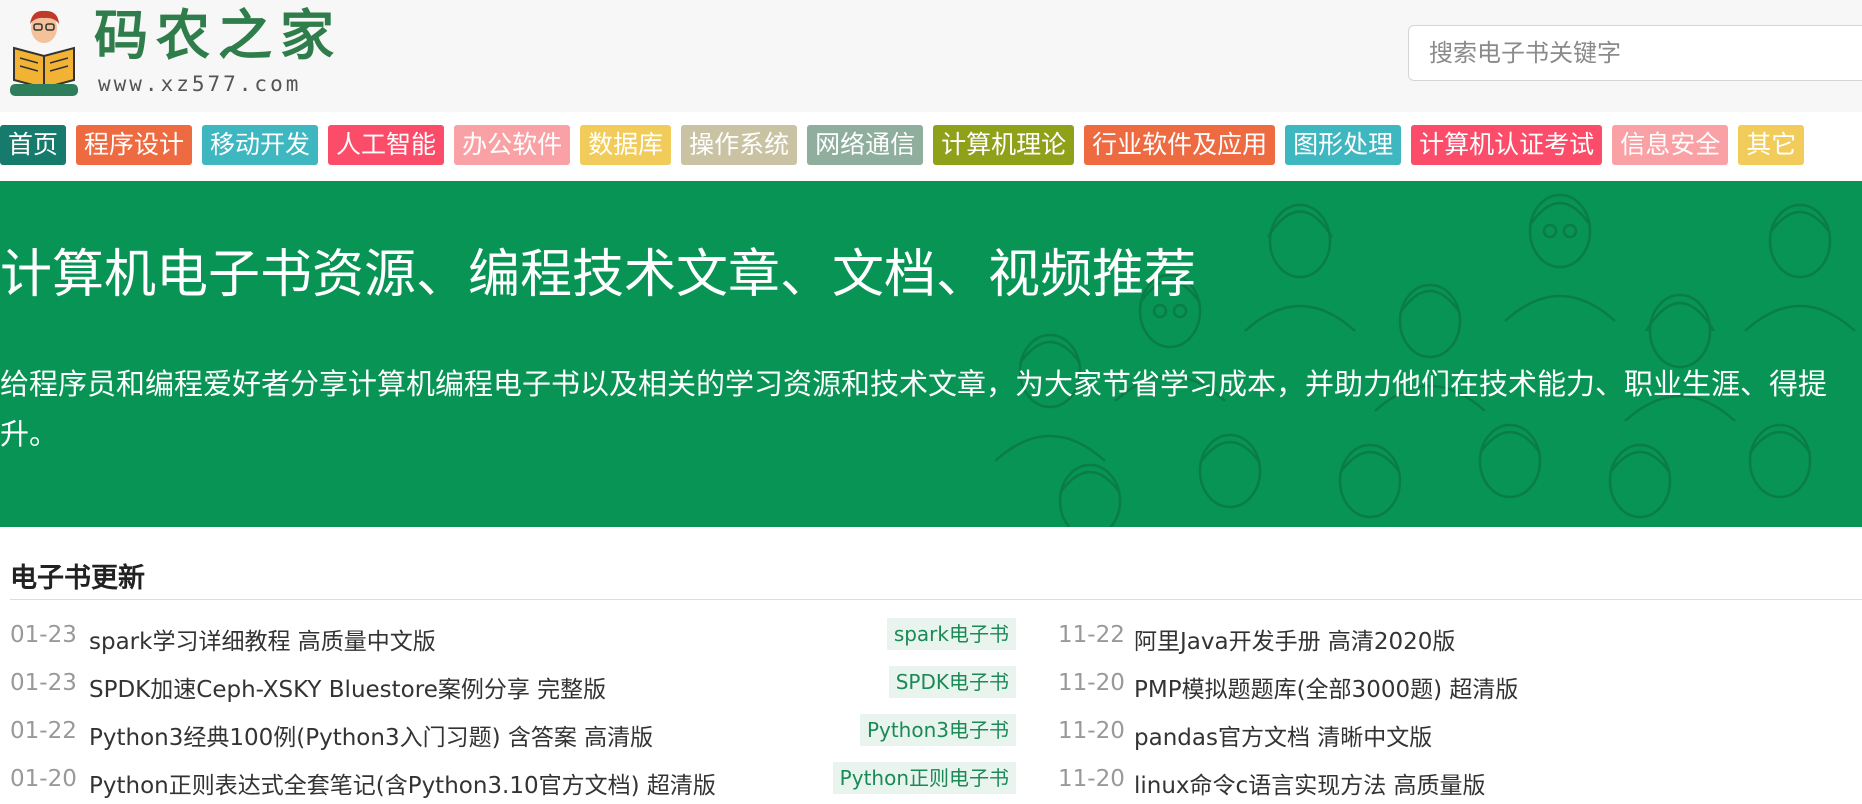  What do you see at coordinates (262, 639) in the screenshot?
I see `item-title-link: spark学习详细教程 高质量中文版` at bounding box center [262, 639].